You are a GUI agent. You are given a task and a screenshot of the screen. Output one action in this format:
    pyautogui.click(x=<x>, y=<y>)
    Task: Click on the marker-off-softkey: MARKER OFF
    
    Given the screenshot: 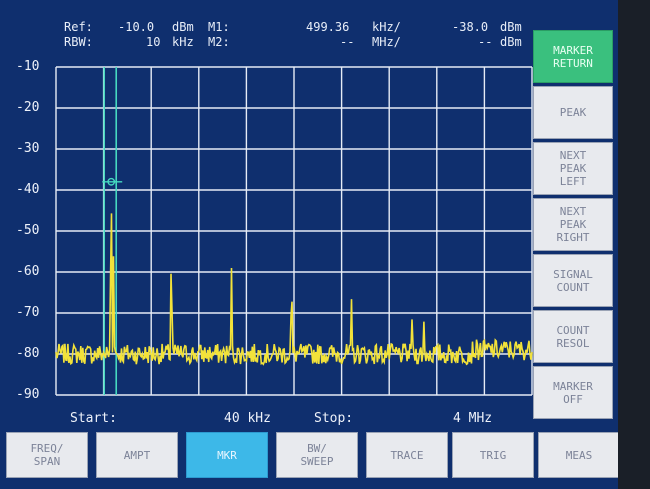 What is the action you would take?
    pyautogui.click(x=573, y=392)
    